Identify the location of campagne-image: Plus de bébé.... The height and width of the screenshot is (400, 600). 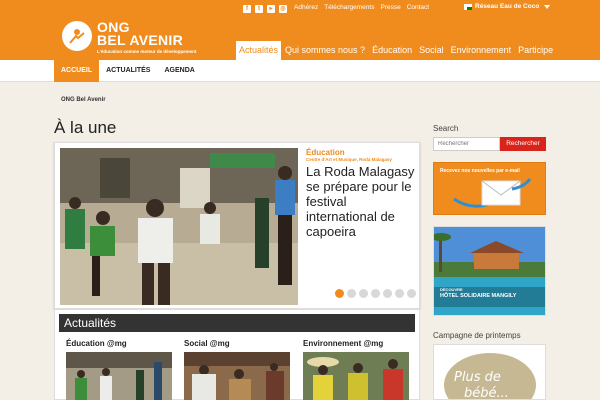
(490, 376).